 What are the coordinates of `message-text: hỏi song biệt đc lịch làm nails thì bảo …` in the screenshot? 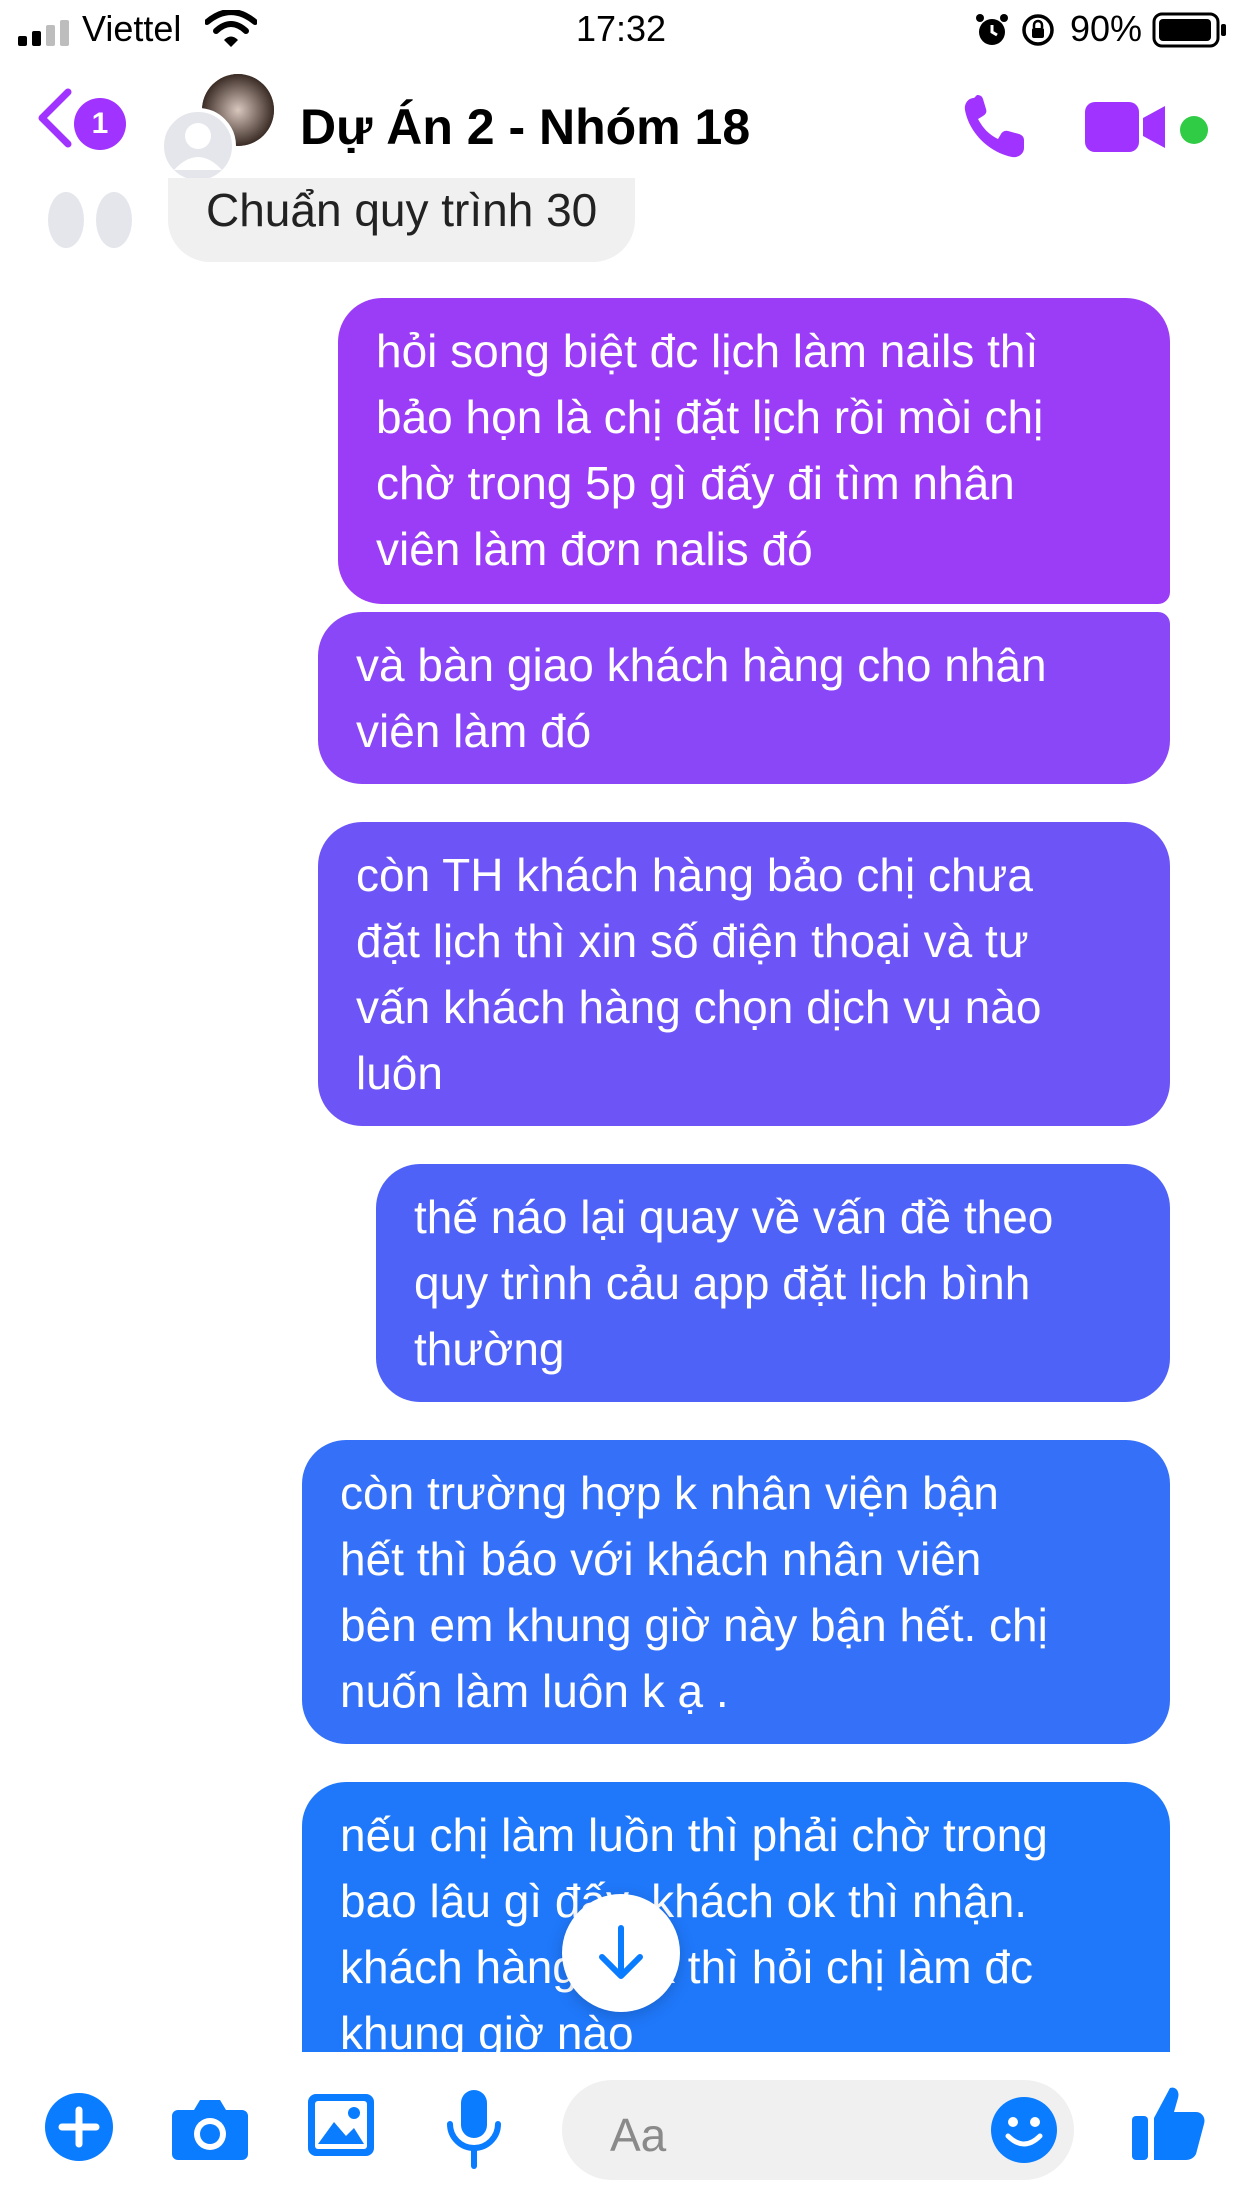 It's located at (710, 450).